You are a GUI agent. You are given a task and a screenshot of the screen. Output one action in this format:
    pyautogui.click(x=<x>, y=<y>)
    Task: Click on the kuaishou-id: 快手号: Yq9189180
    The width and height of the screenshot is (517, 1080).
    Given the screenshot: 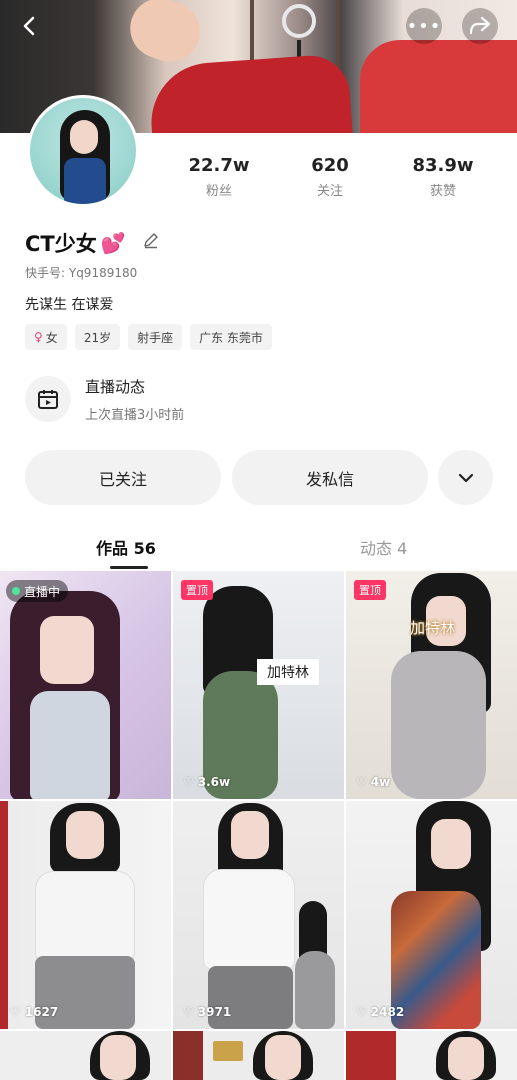 What is the action you would take?
    pyautogui.click(x=81, y=273)
    